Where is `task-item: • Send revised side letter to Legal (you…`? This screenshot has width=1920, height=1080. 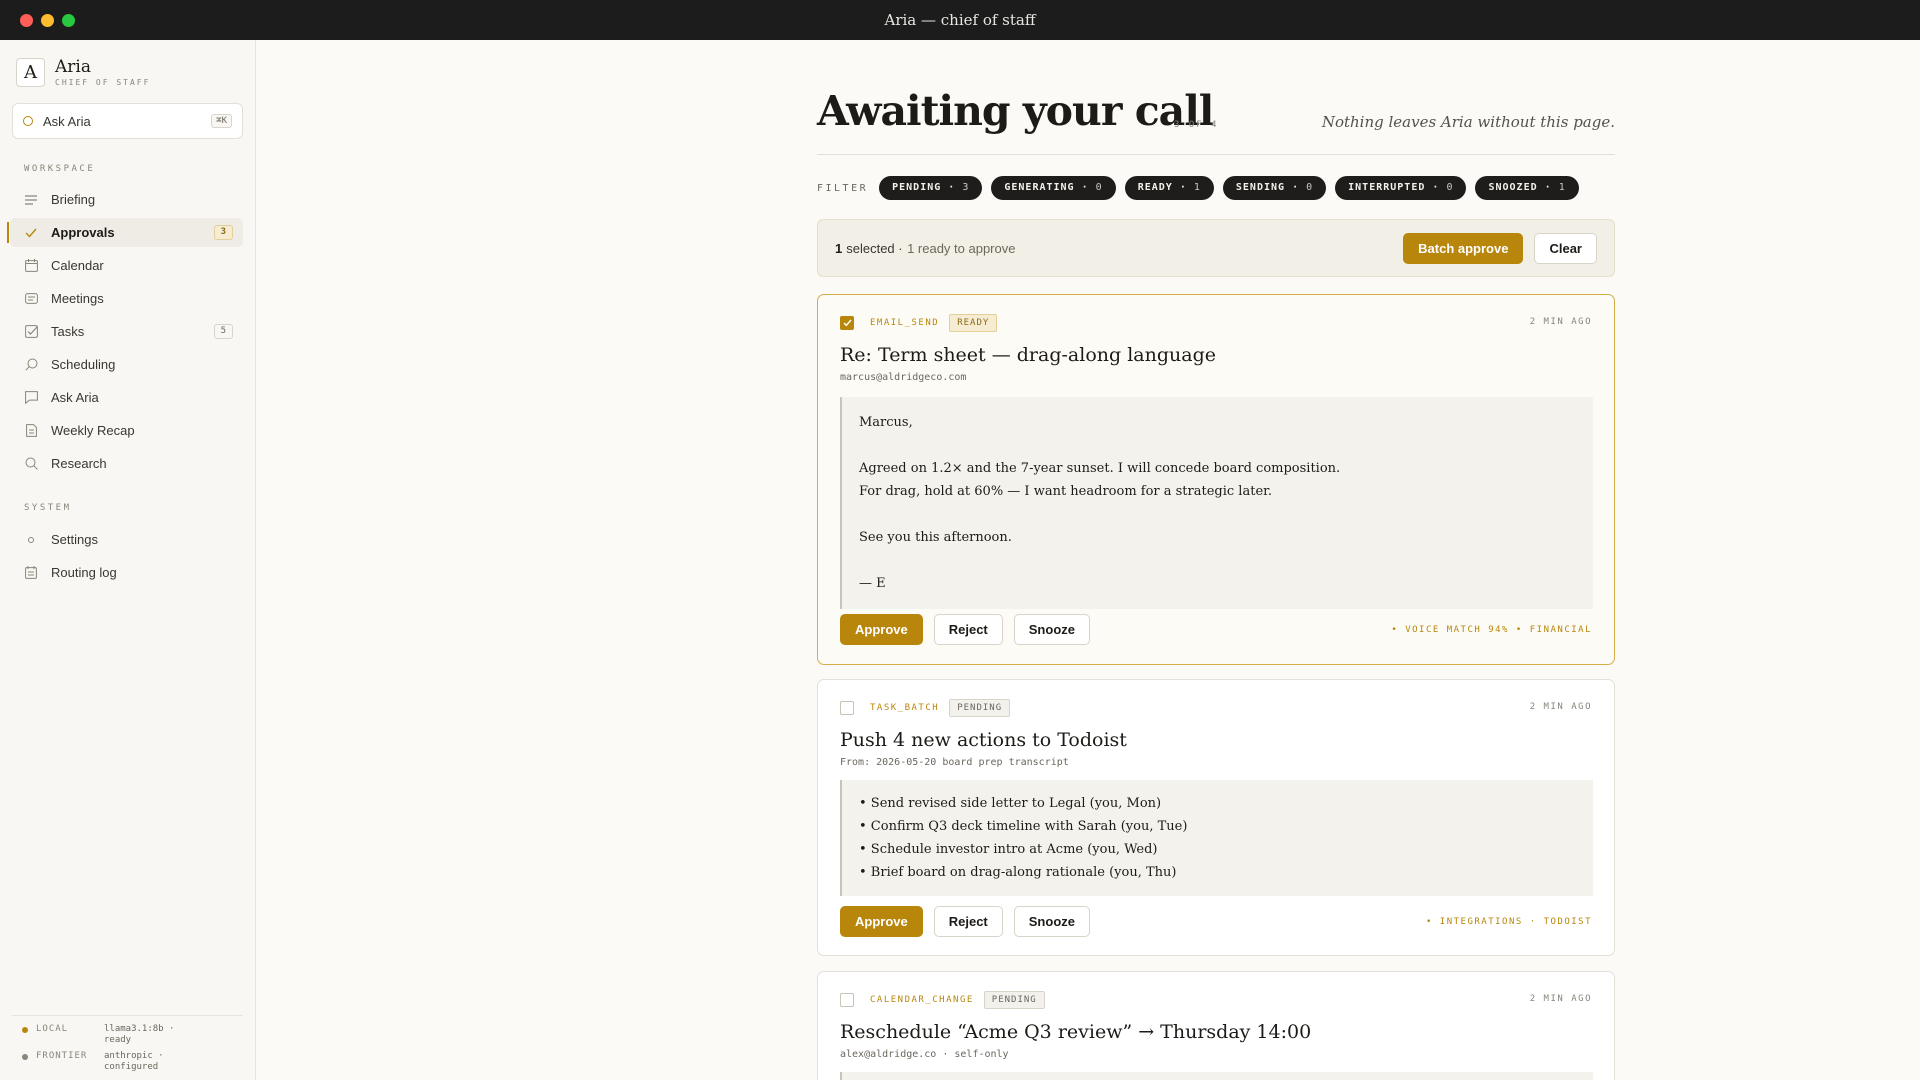
task-item: • Send revised side letter to Legal (you… is located at coordinates (1010, 803).